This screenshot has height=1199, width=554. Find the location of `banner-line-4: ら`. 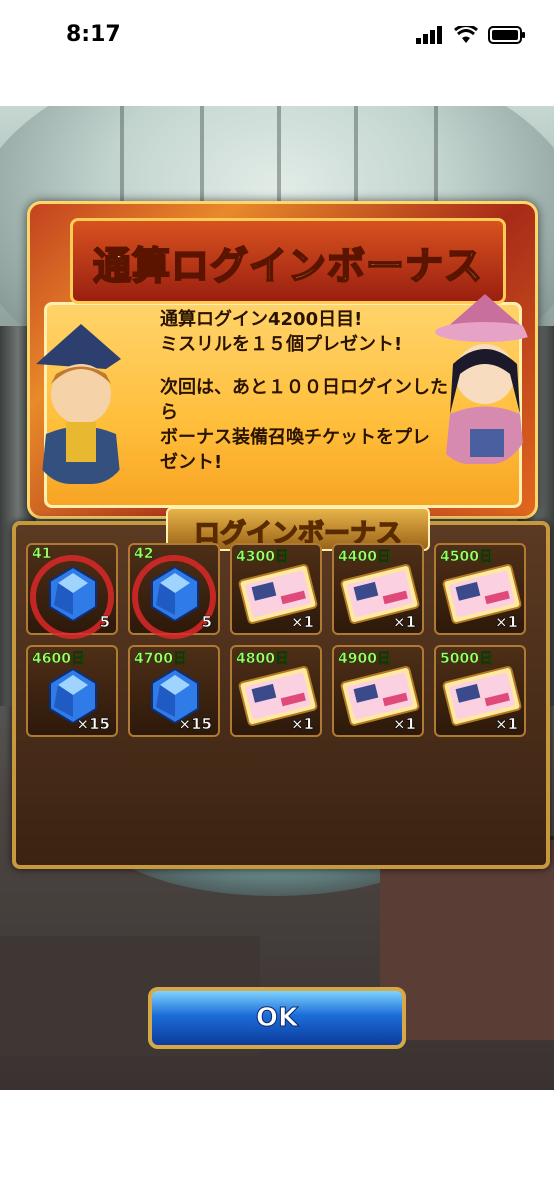

banner-line-4: ら is located at coordinates (169, 412).